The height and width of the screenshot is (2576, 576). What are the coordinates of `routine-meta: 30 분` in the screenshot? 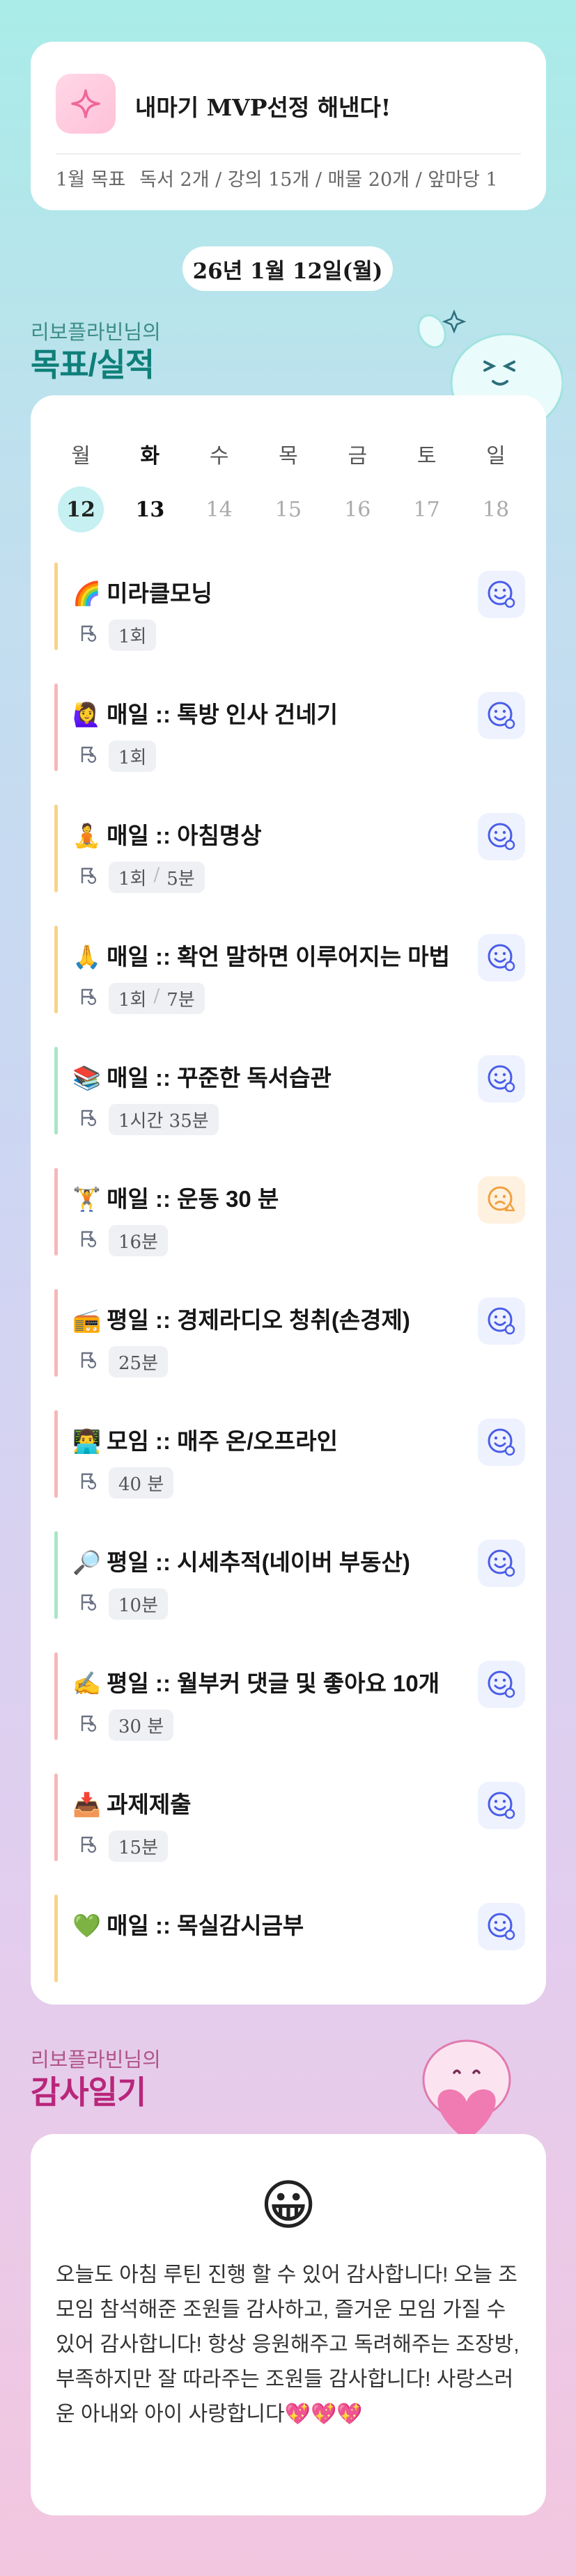 It's located at (126, 1725).